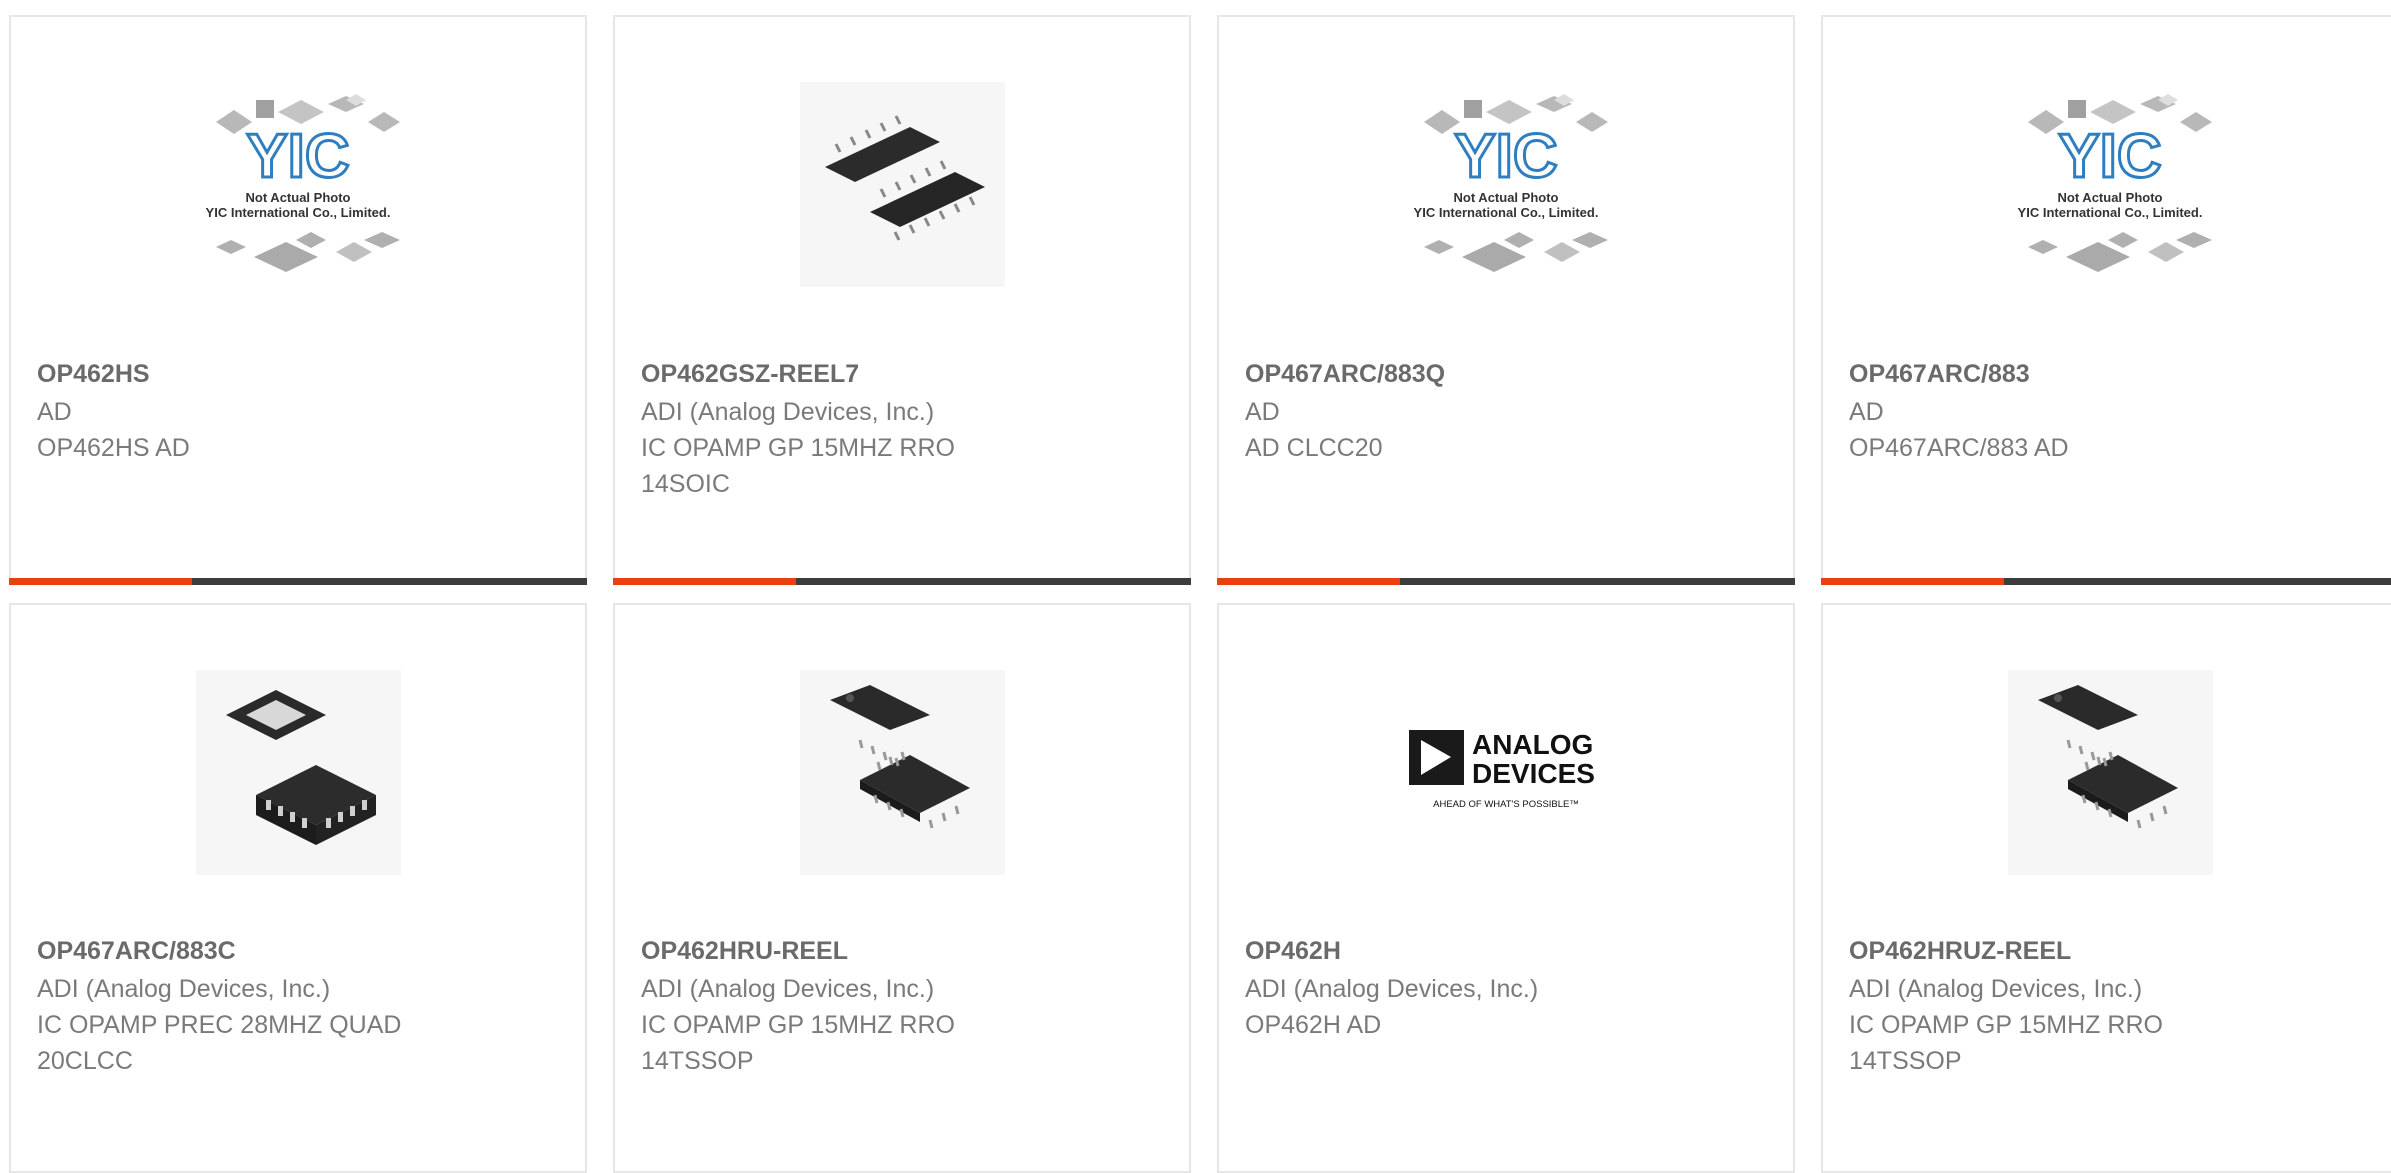 The height and width of the screenshot is (1173, 2391). What do you see at coordinates (1939, 374) in the screenshot?
I see `part-number: OP467ARC/883` at bounding box center [1939, 374].